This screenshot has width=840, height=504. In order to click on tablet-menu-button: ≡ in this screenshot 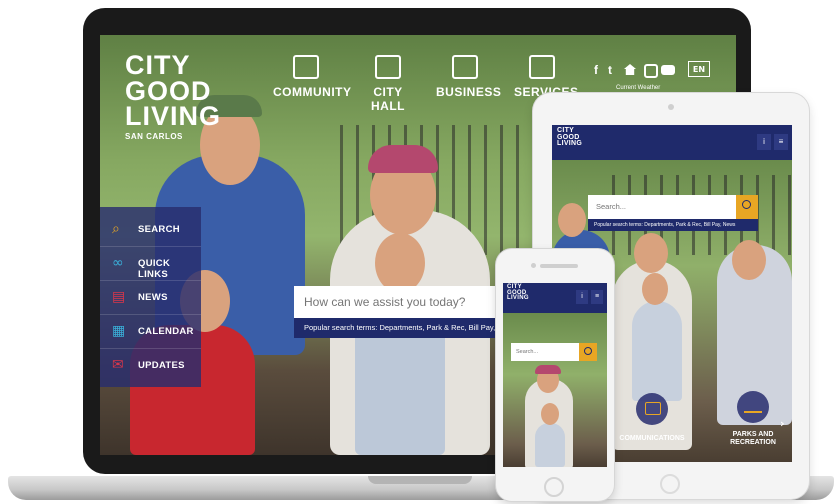, I will do `click(781, 142)`.